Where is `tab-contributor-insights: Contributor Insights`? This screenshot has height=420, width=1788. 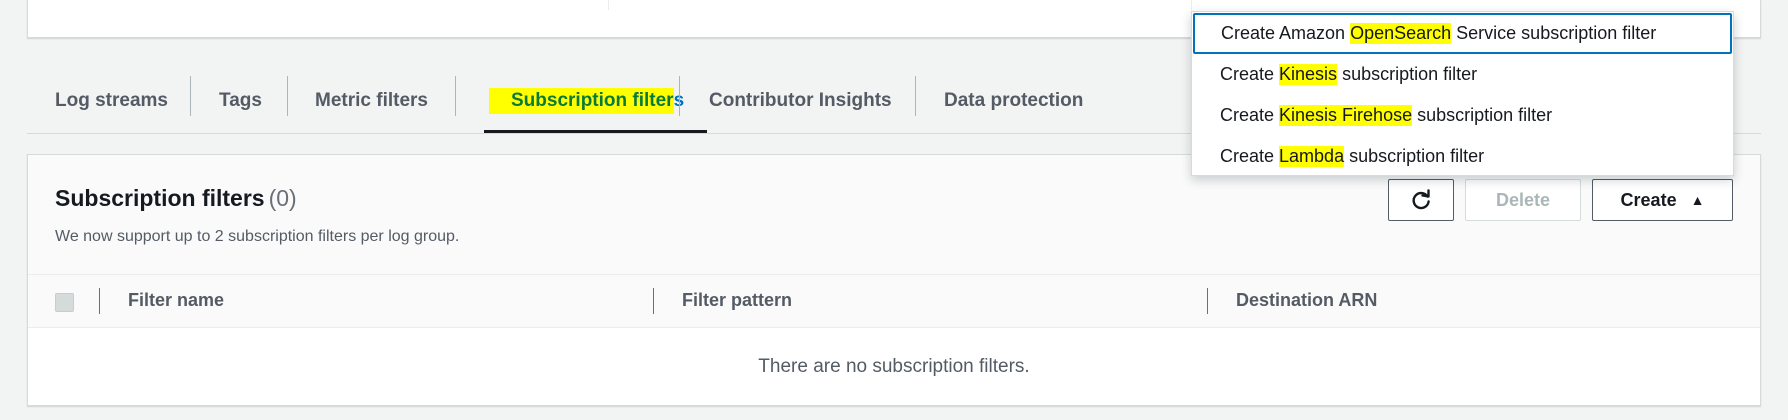 tab-contributor-insights: Contributor Insights is located at coordinates (800, 101).